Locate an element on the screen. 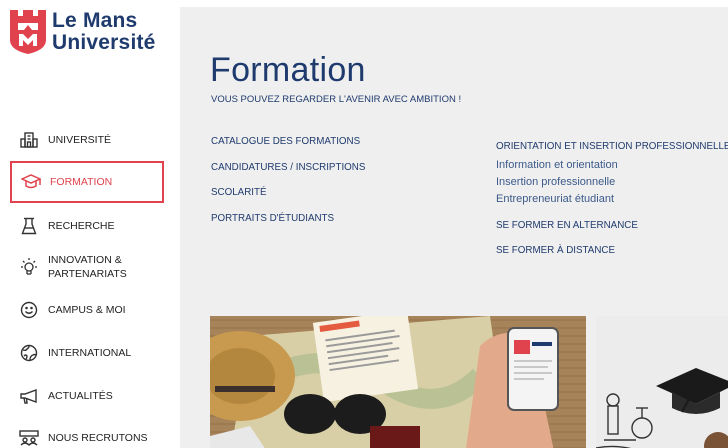  nav-label: INNOVATION & PARTENARIATS is located at coordinates (87, 267).